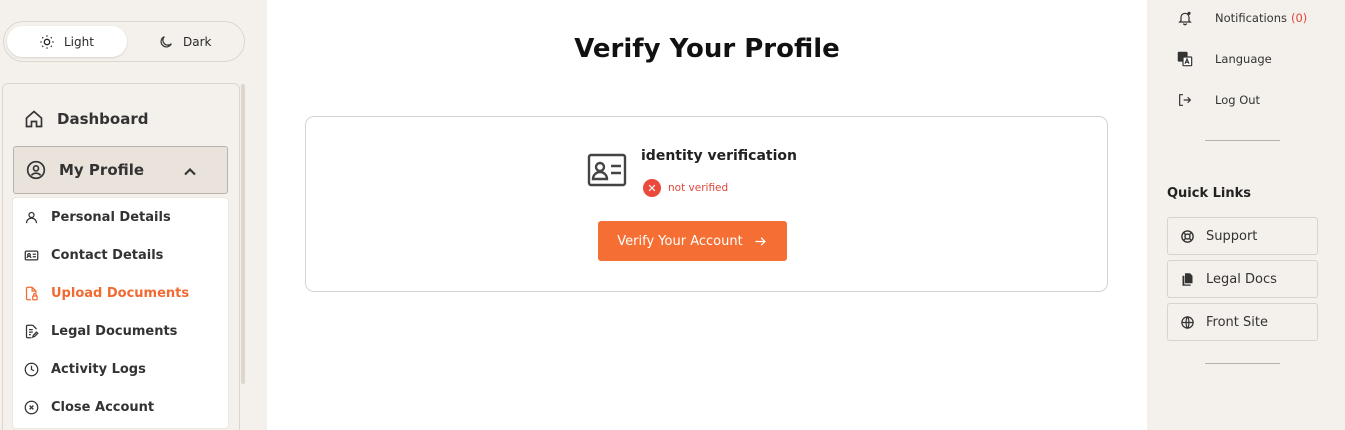 Image resolution: width=1345 pixels, height=430 pixels. What do you see at coordinates (197, 41) in the screenshot?
I see `theme-dark-label: Dark` at bounding box center [197, 41].